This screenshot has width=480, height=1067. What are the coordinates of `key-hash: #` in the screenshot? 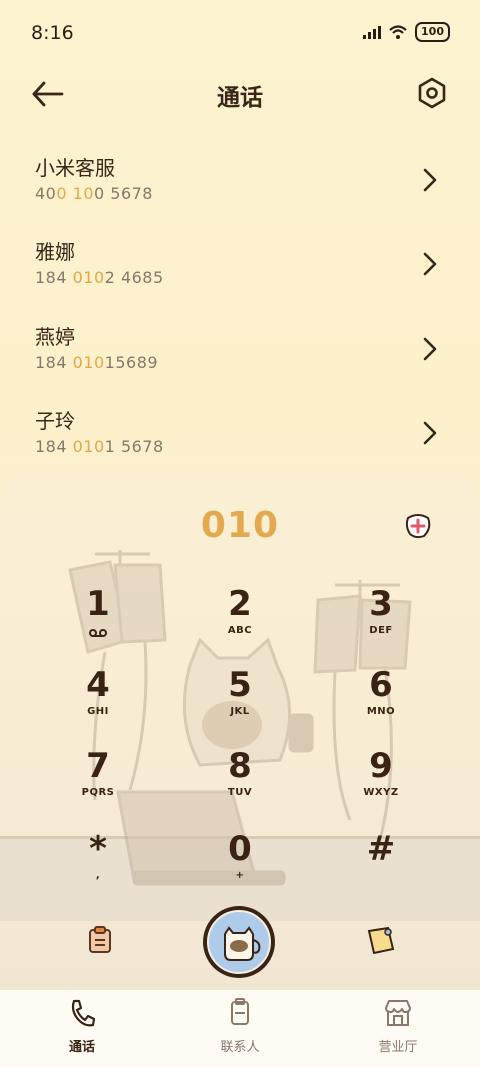 It's located at (381, 865).